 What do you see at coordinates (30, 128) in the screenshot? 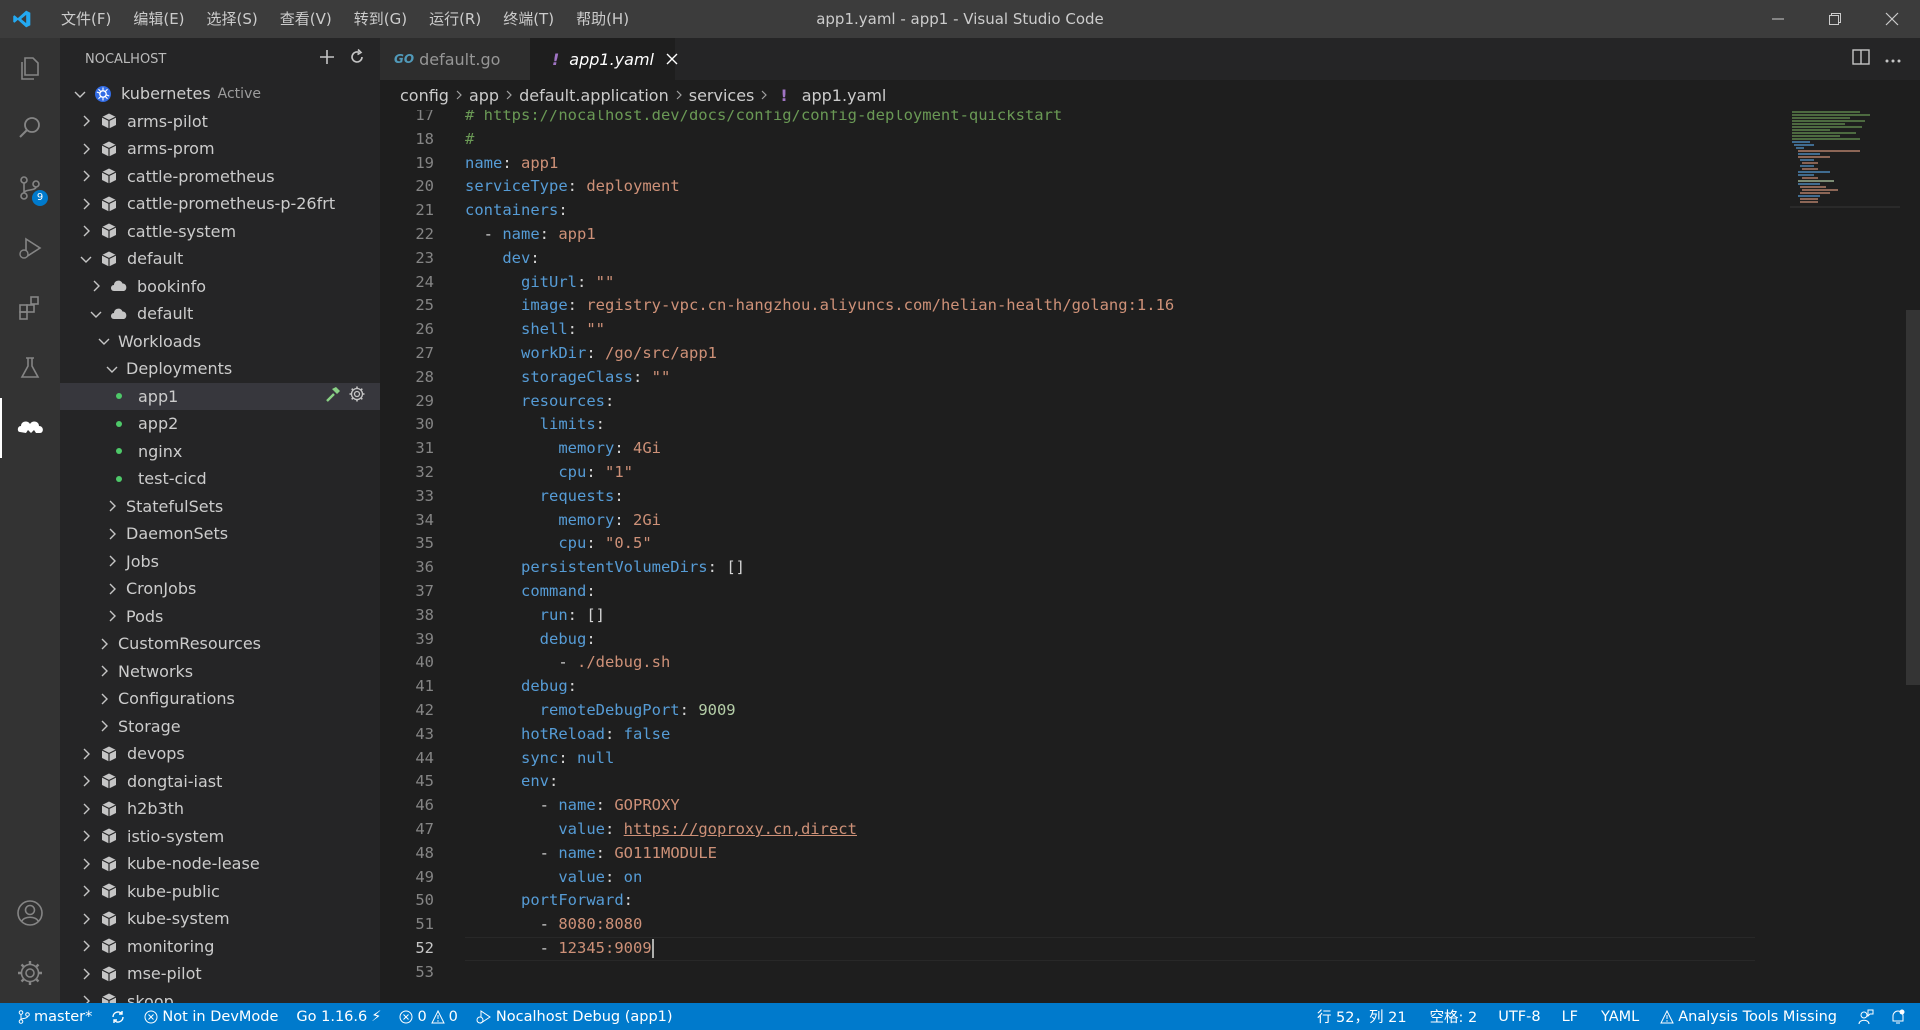
I see `search-icon` at bounding box center [30, 128].